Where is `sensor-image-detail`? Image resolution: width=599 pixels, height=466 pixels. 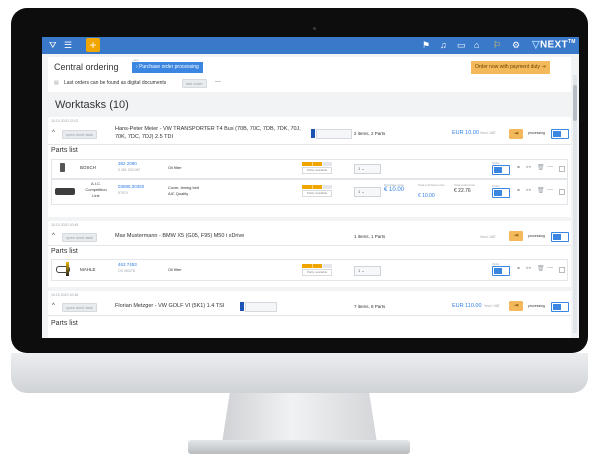
sensor-image-detail is located at coordinates (67, 269).